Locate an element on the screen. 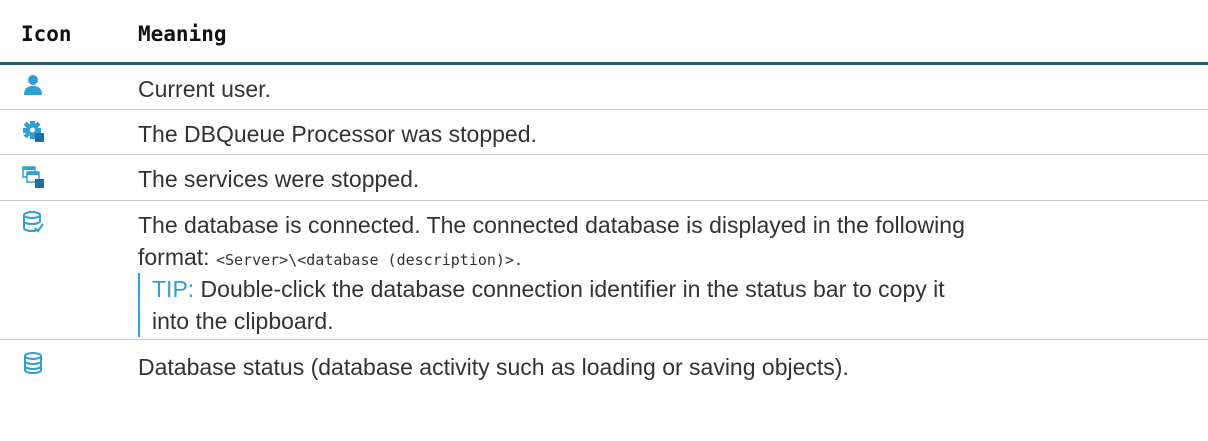 The width and height of the screenshot is (1208, 441). table-row: The DBQueue Processor was stopped. is located at coordinates (604, 132).